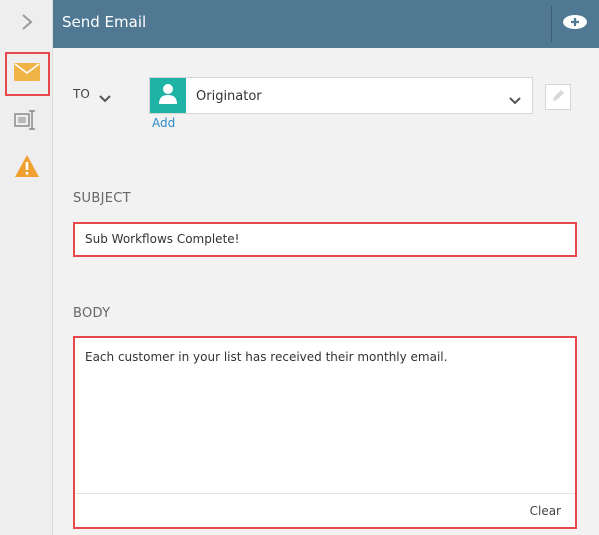 Image resolution: width=599 pixels, height=535 pixels. I want to click on panel-title: Send Email, so click(104, 22).